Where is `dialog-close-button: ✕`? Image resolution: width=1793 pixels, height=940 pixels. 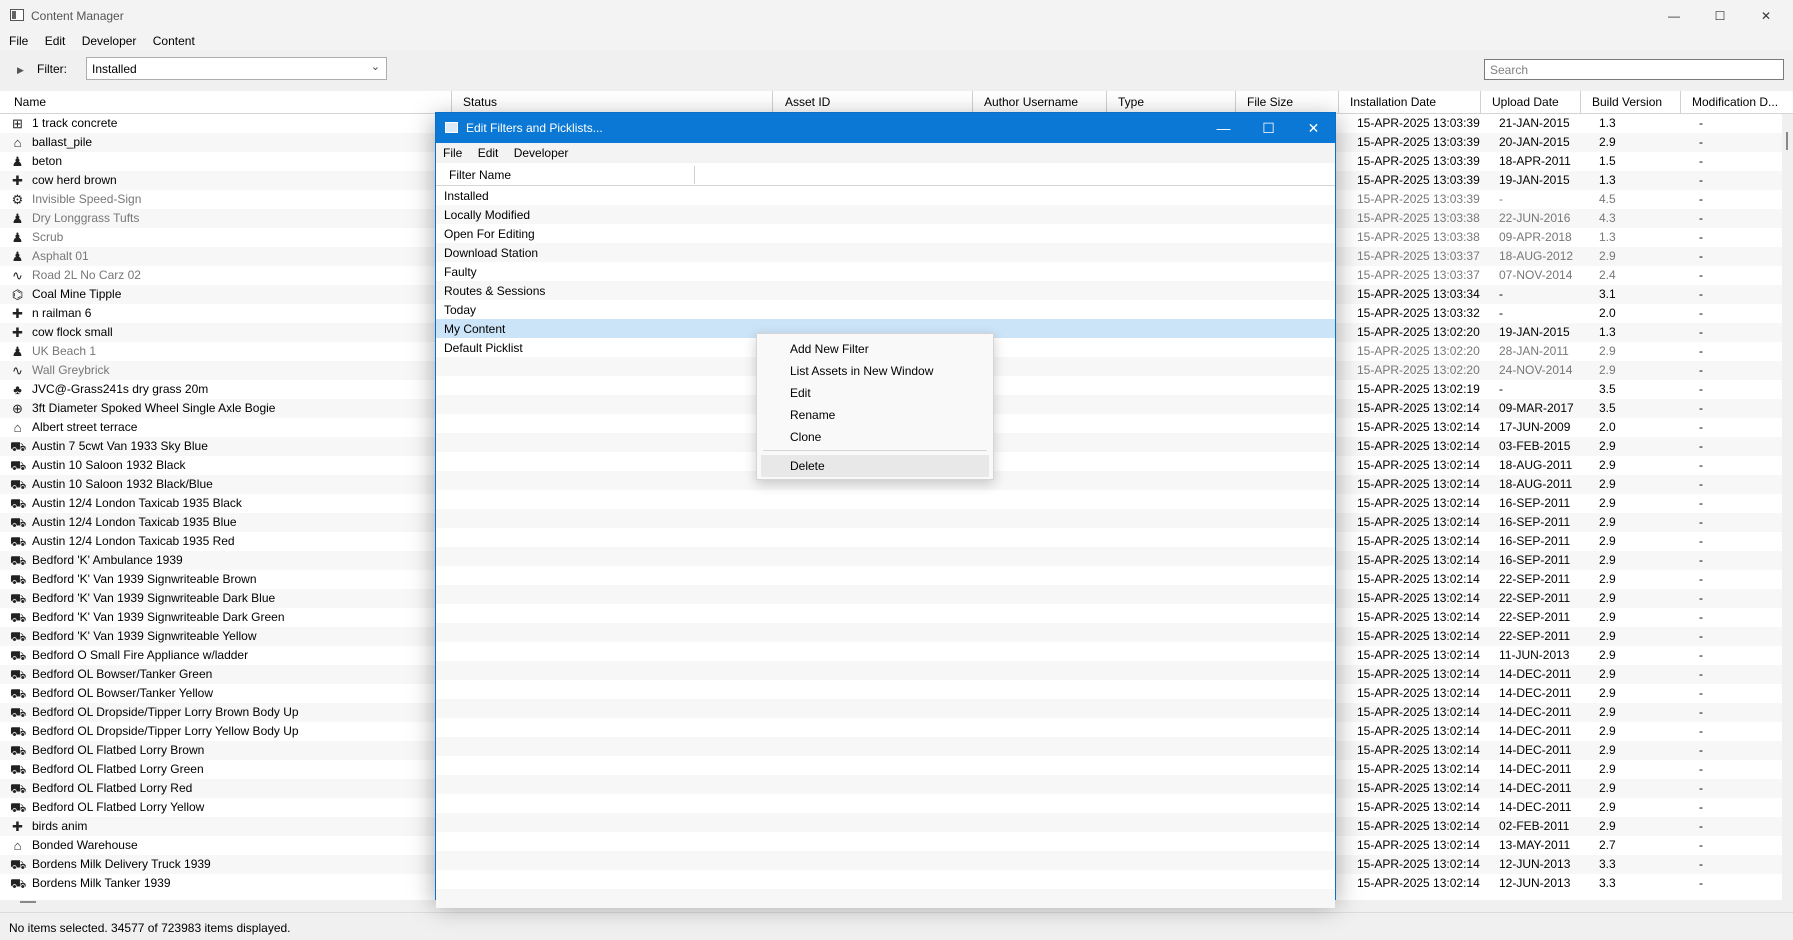
dialog-close-button: ✕ is located at coordinates (1313, 128).